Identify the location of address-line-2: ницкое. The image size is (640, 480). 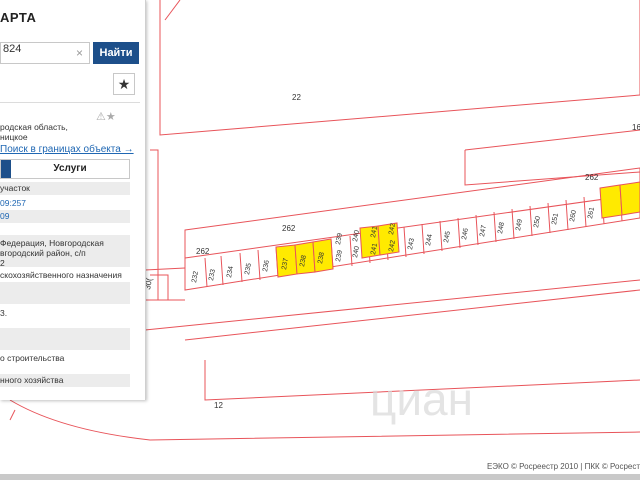
(14, 137).